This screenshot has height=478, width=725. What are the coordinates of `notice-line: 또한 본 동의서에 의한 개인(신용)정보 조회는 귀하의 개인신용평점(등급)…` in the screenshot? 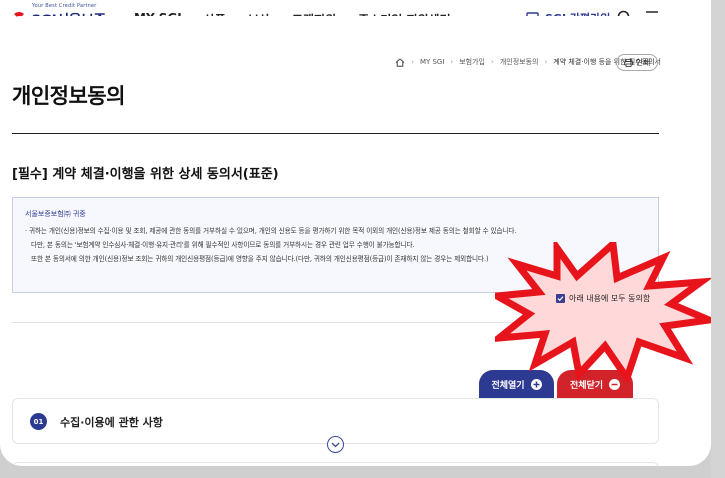 It's located at (260, 259).